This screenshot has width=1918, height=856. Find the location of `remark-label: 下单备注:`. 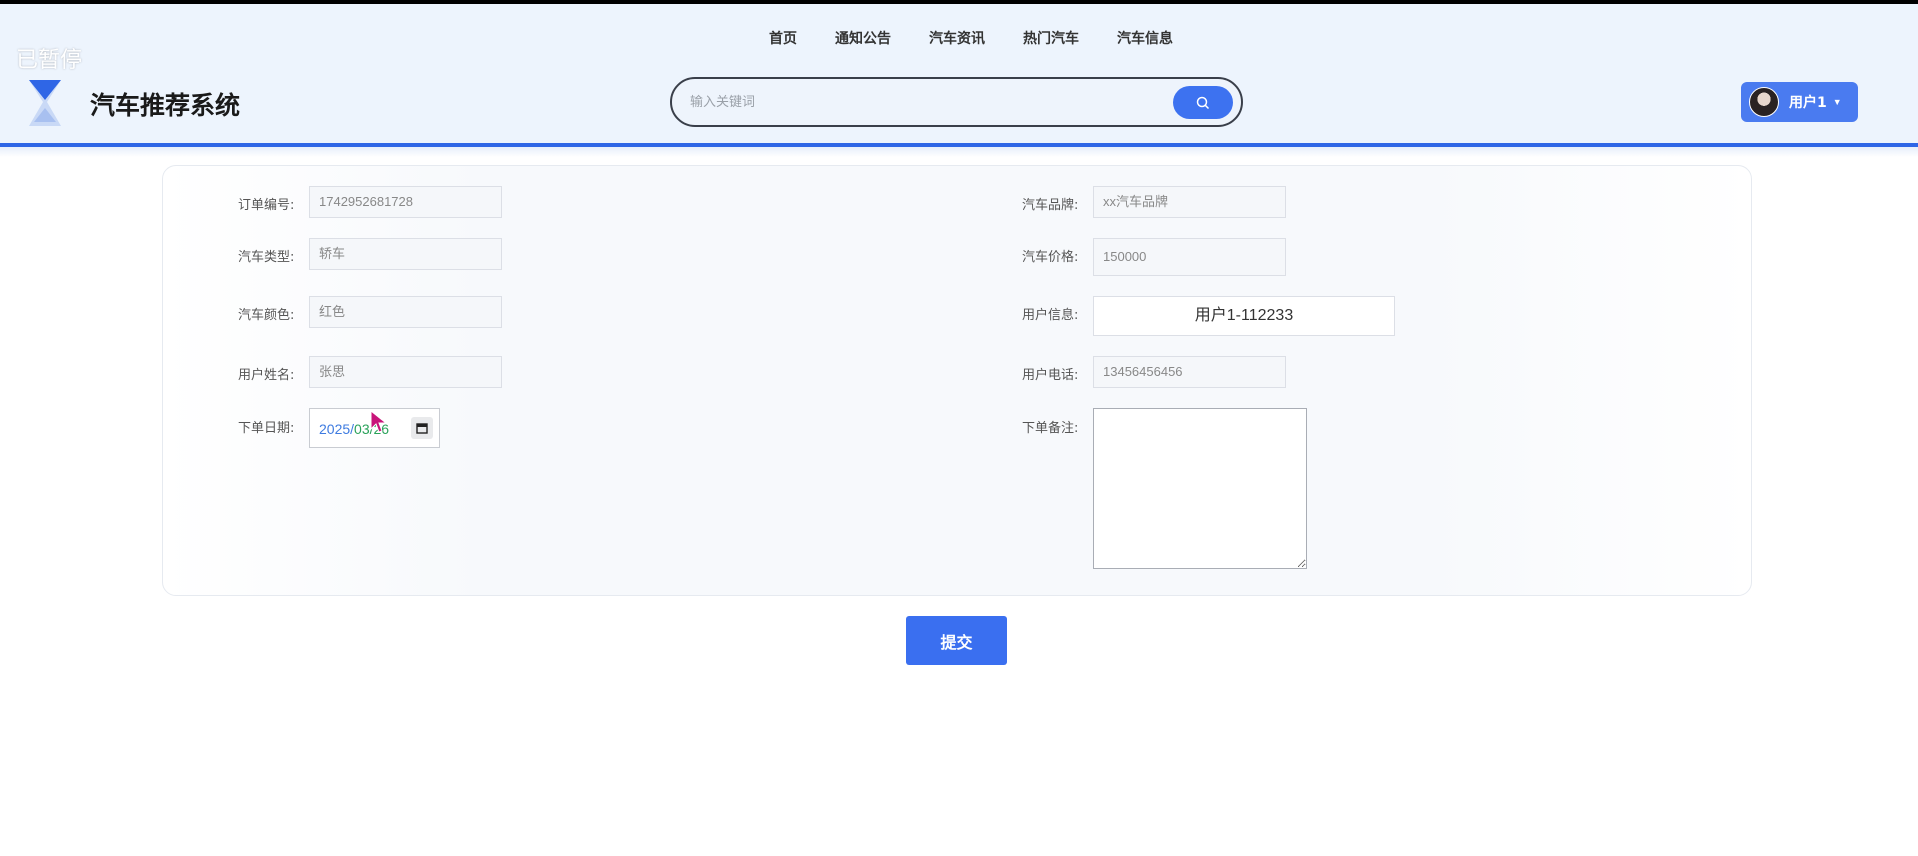

remark-label: 下单备注: is located at coordinates (1050, 428).